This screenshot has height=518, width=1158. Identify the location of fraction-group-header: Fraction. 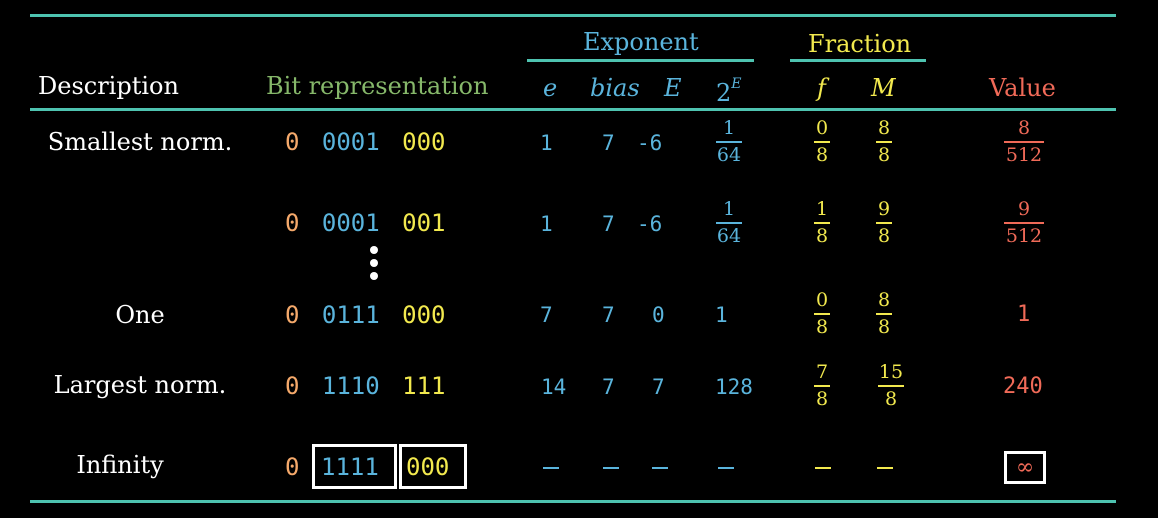
(860, 44).